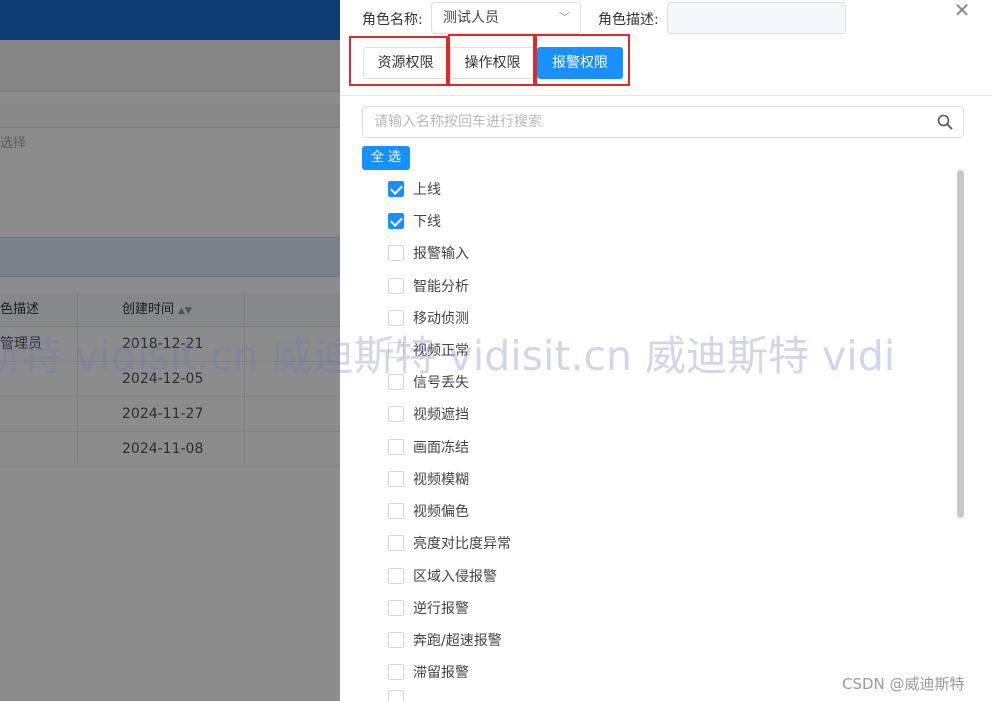 The image size is (992, 701). I want to click on list-item: 下线, so click(414, 221).